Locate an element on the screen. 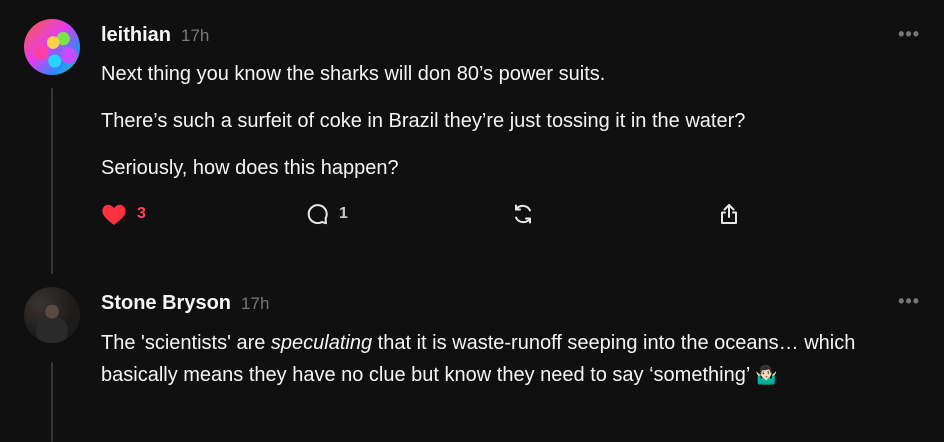  action-bar: 3 1 is located at coordinates (431, 216).